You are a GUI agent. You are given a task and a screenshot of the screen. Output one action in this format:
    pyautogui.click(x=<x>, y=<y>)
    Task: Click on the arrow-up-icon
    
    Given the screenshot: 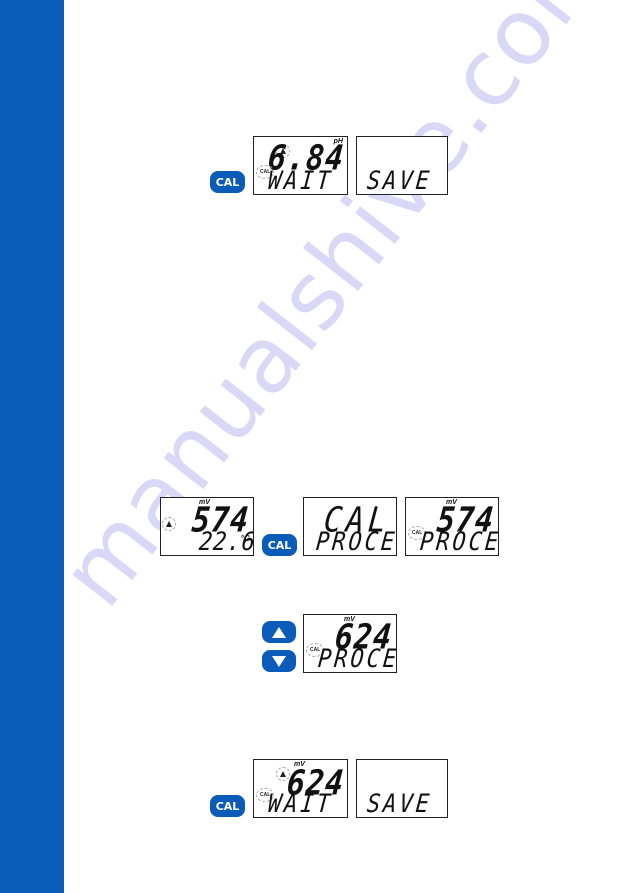 What is the action you would take?
    pyautogui.click(x=279, y=632)
    